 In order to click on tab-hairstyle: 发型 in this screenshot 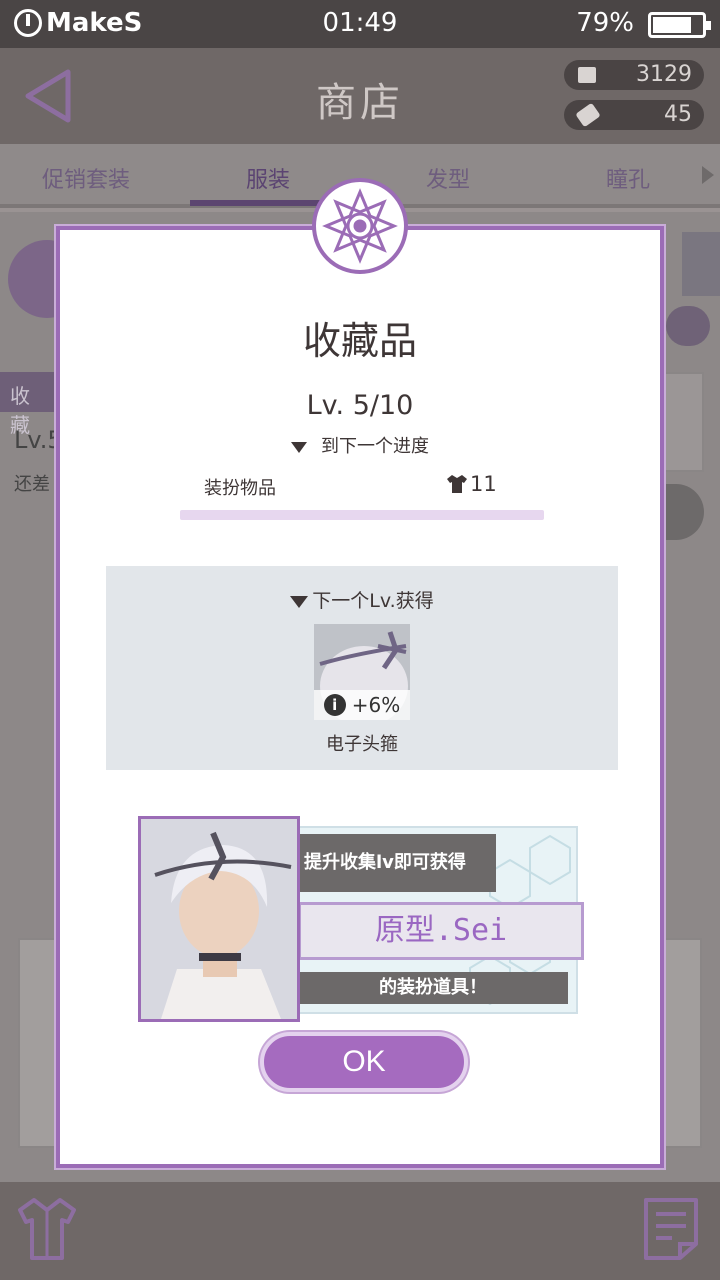, I will do `click(448, 178)`.